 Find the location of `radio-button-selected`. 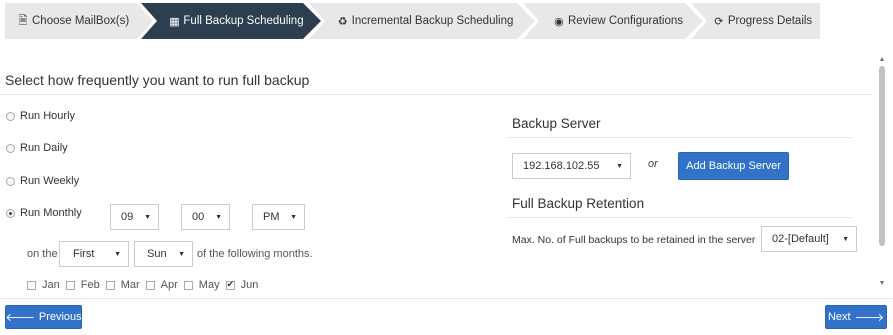

radio-button-selected is located at coordinates (10, 213).